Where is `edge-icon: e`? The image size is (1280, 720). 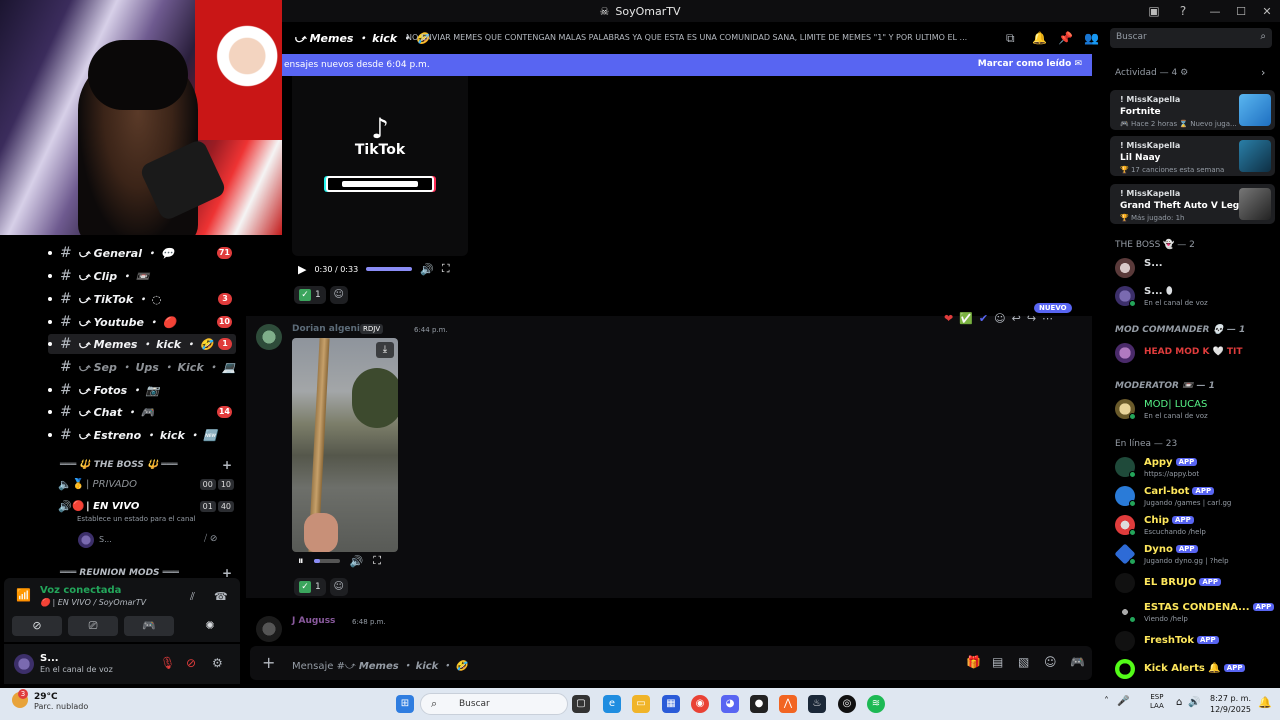 edge-icon: e is located at coordinates (612, 704).